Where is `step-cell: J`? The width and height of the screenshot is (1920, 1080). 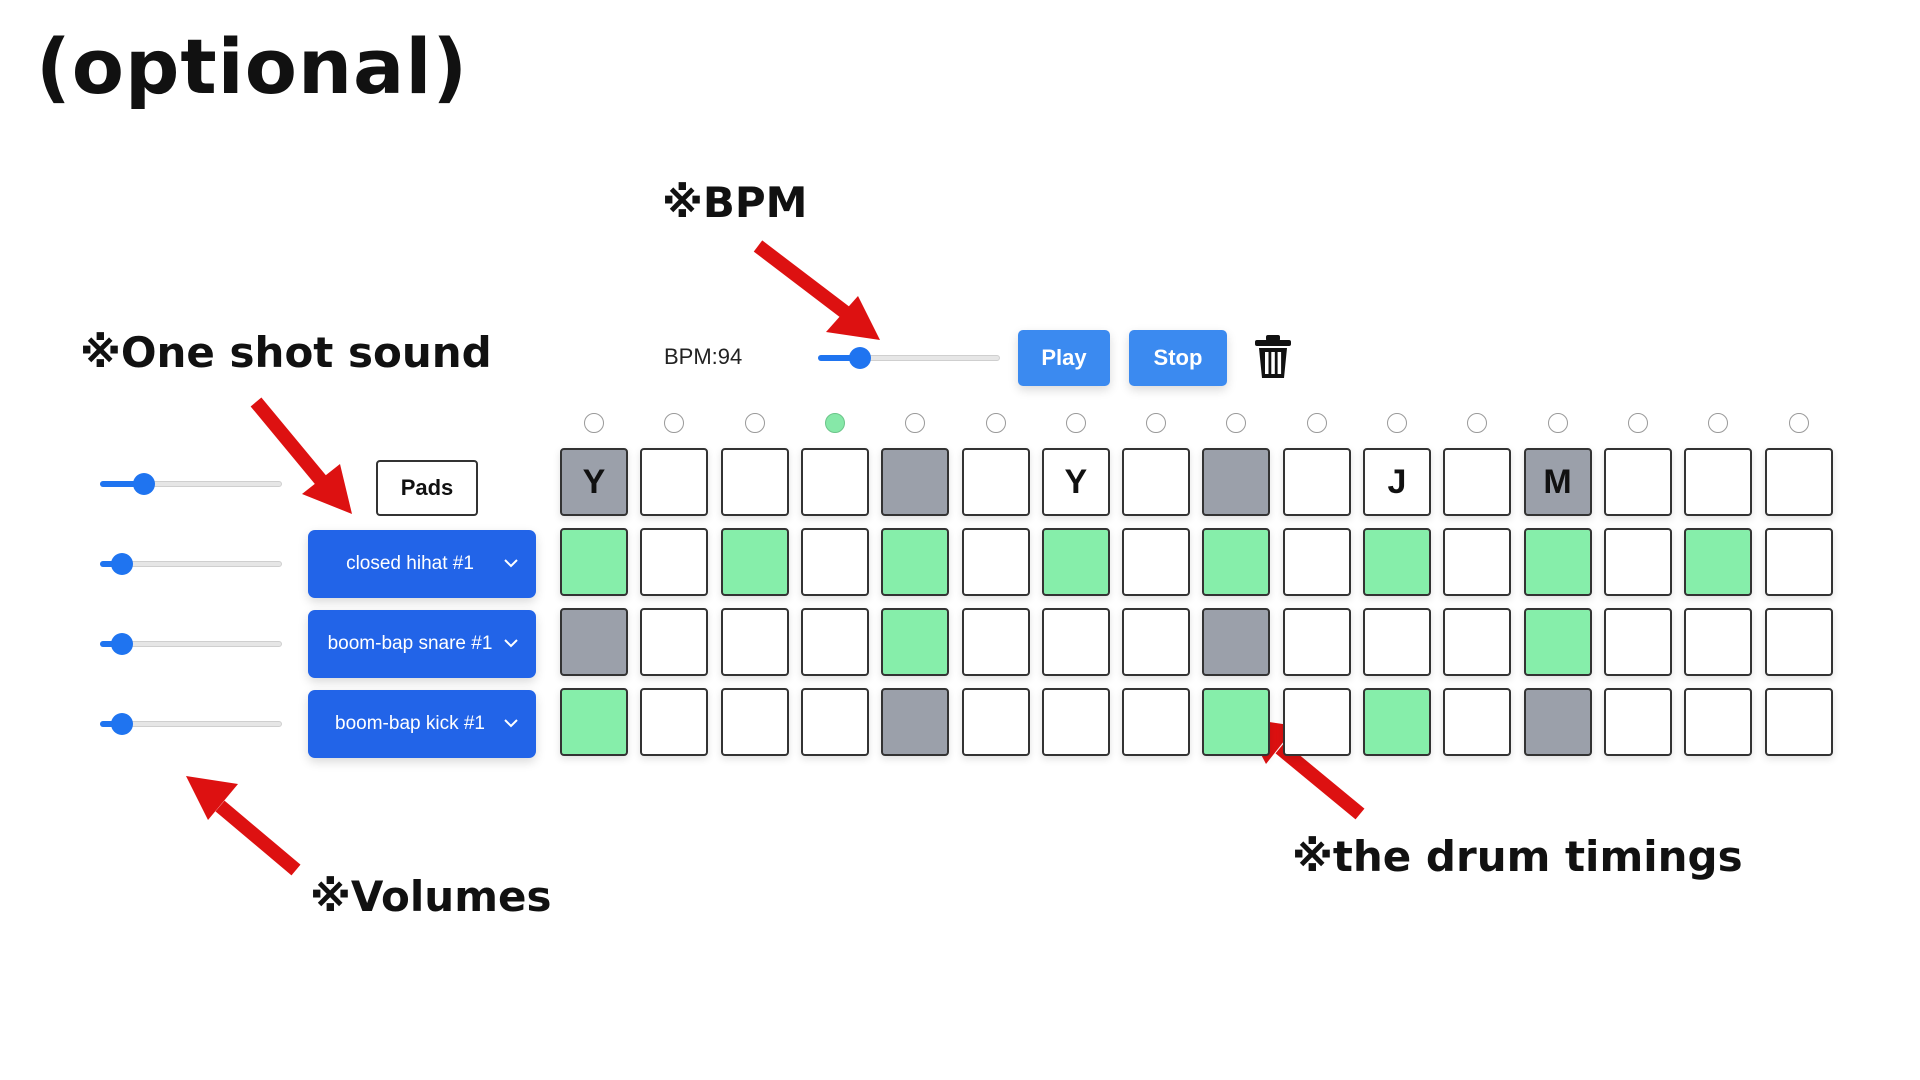 step-cell: J is located at coordinates (1397, 482).